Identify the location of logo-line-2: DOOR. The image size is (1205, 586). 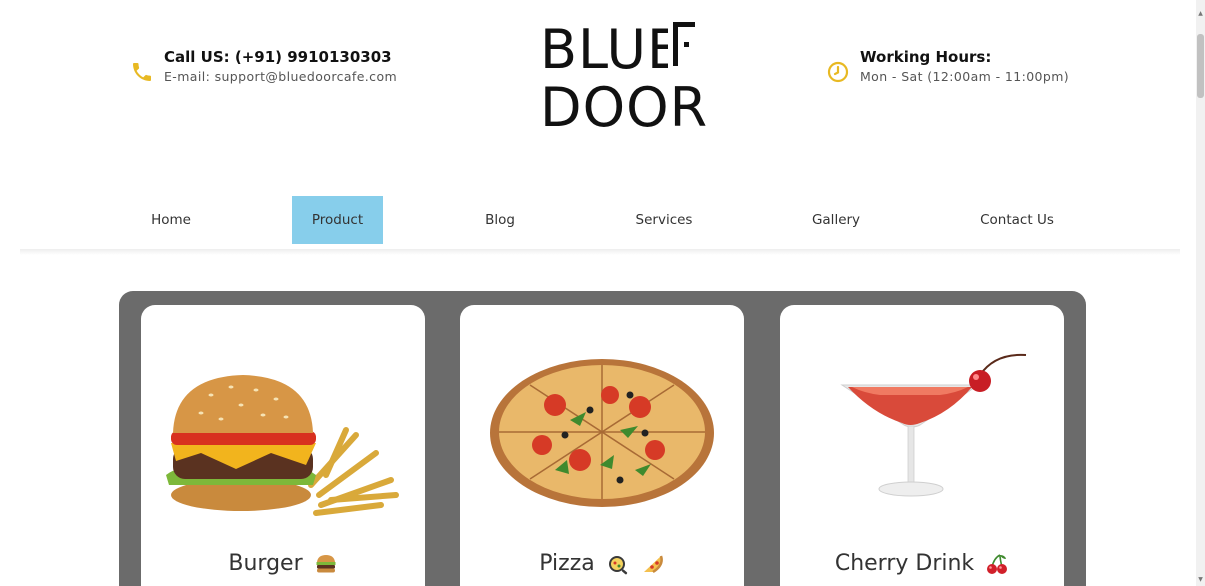
(624, 104).